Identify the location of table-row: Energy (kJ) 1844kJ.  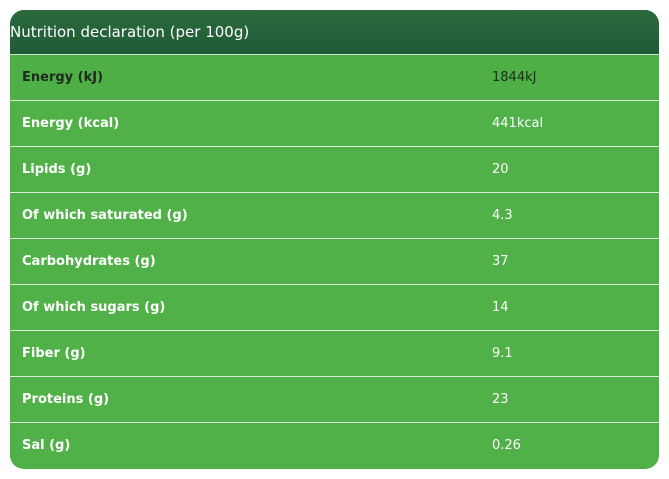
(334, 78).